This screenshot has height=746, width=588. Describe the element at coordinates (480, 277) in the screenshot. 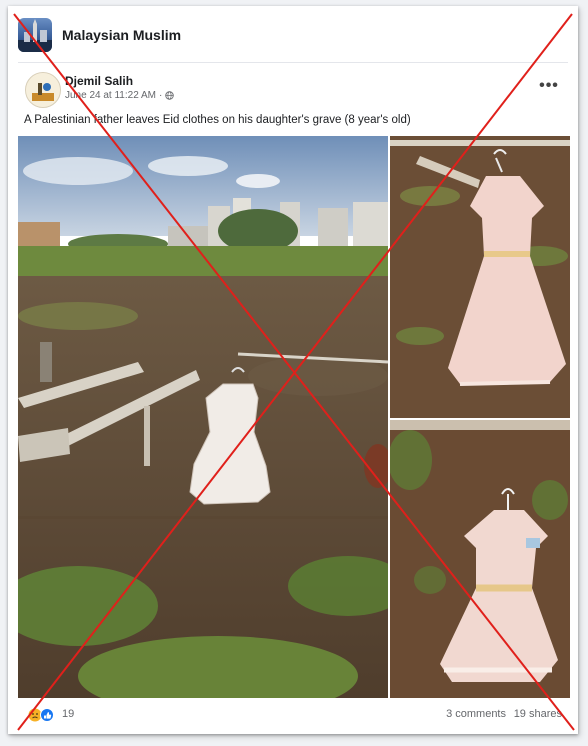

I see `photo-top-right` at that location.